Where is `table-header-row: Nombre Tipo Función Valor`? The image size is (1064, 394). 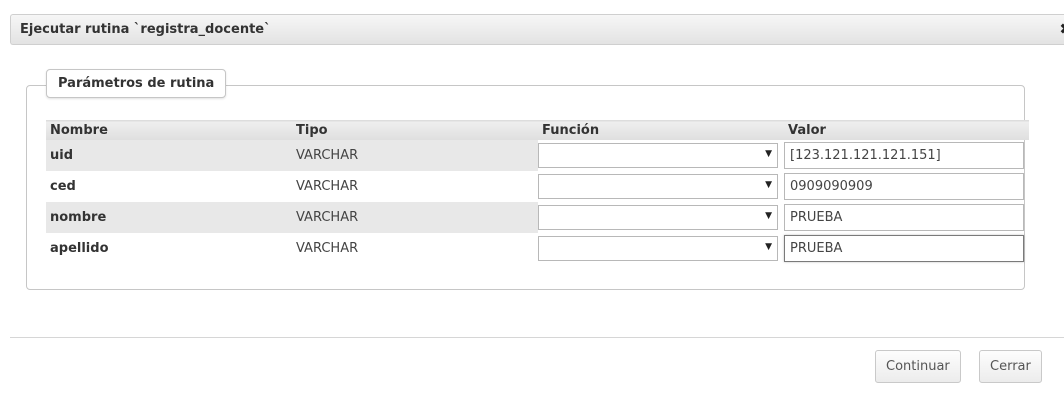 table-header-row: Nombre Tipo Función Valor is located at coordinates (537, 130).